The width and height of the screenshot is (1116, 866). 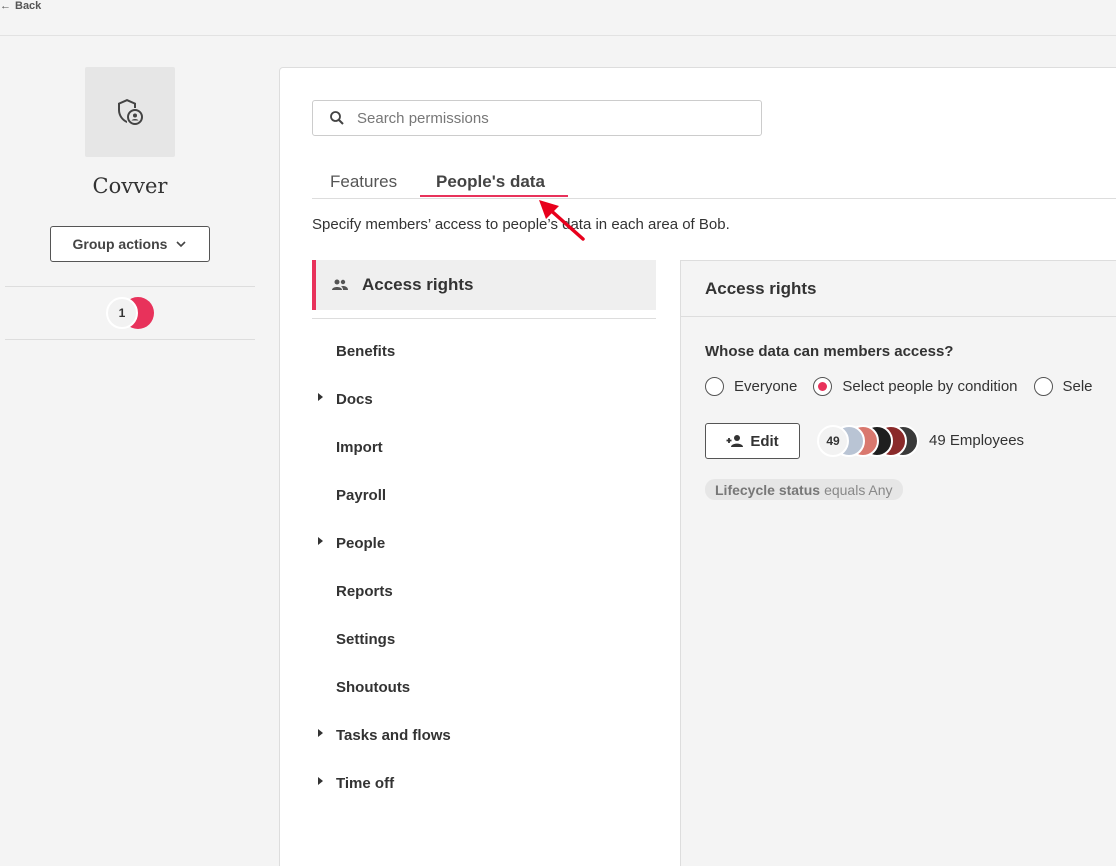 I want to click on back-link: ← Back, so click(x=20, y=6).